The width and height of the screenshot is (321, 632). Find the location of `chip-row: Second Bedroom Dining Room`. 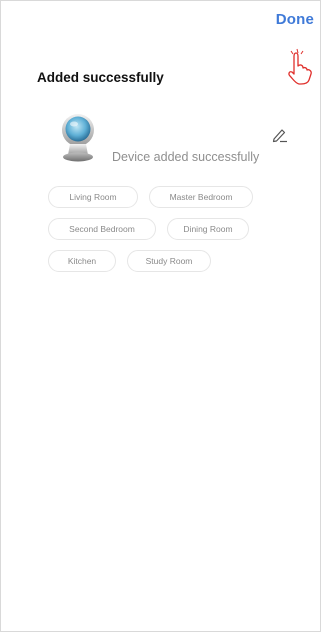

chip-row: Second Bedroom Dining Room is located at coordinates (181, 229).